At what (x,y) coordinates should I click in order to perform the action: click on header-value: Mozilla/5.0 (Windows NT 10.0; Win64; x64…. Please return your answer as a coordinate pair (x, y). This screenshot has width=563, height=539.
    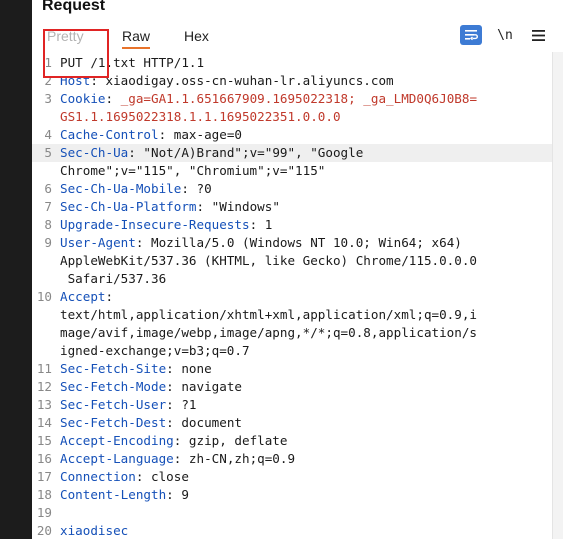
    Looking at the image, I should click on (306, 242).